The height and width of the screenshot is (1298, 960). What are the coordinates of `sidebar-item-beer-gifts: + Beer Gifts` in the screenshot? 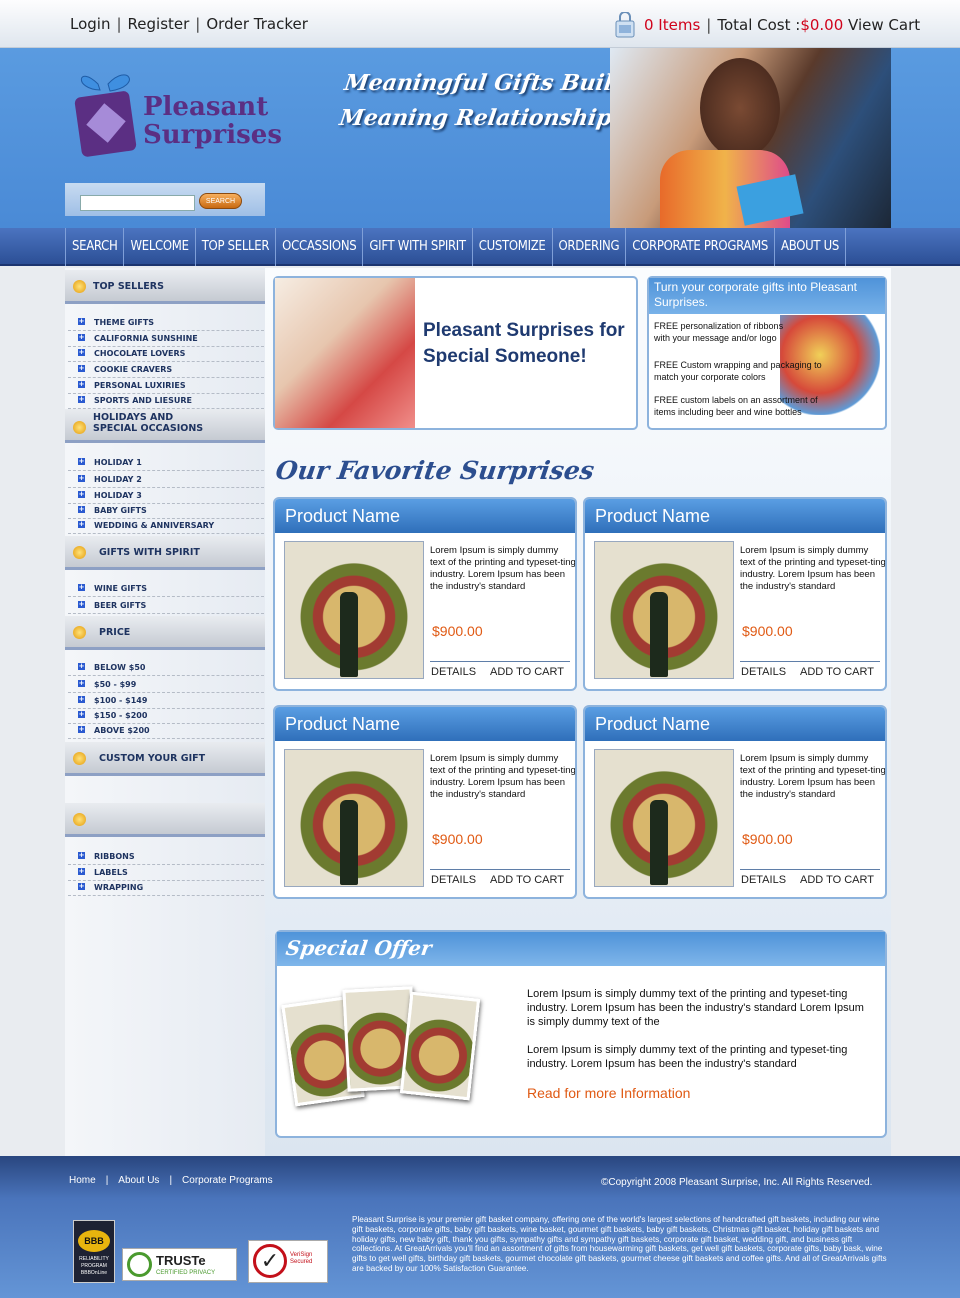 It's located at (166, 606).